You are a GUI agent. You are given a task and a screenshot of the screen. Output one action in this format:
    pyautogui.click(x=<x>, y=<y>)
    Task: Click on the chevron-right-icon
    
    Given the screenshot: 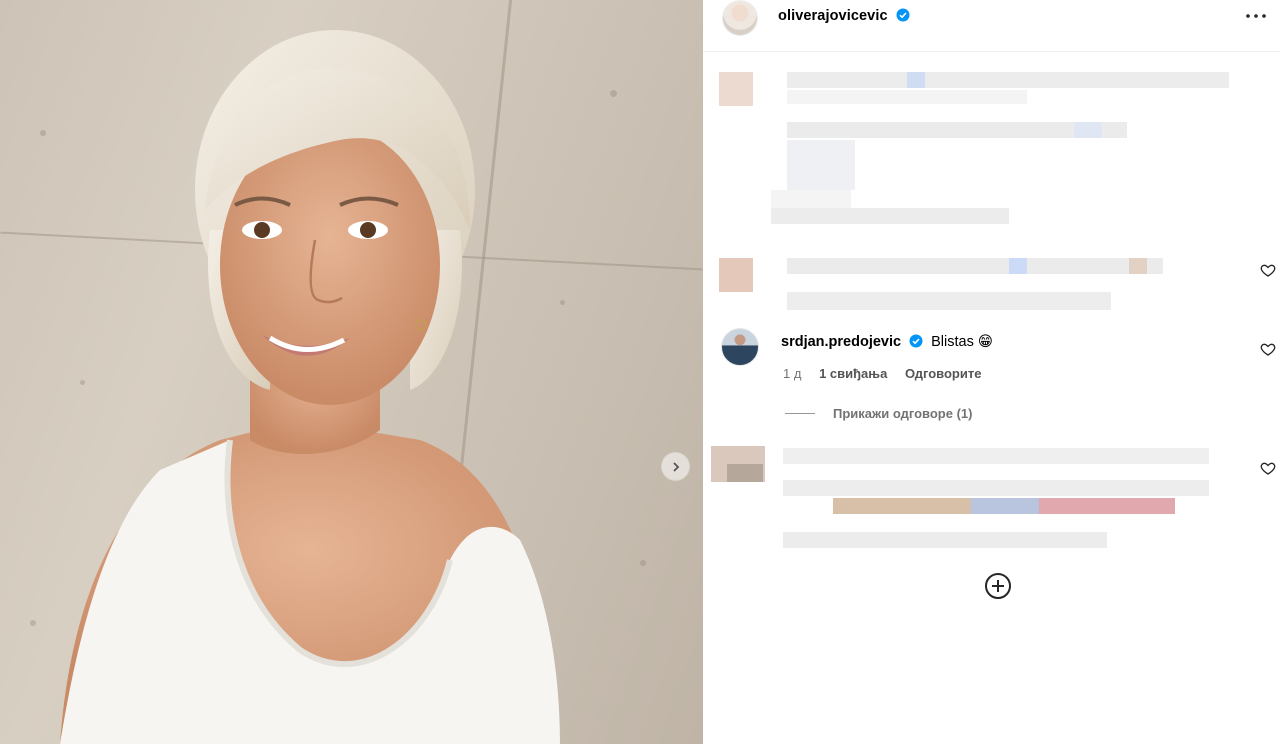 What is the action you would take?
    pyautogui.click(x=675, y=466)
    